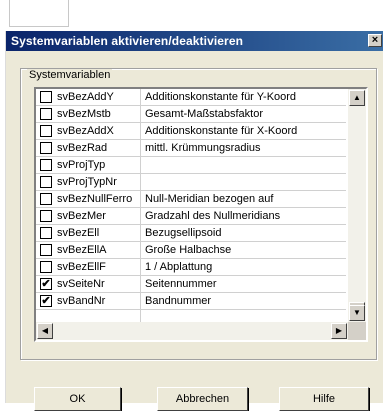  I want to click on list-row: ✔ svSeiteNr Seitennummer, so click(191, 284).